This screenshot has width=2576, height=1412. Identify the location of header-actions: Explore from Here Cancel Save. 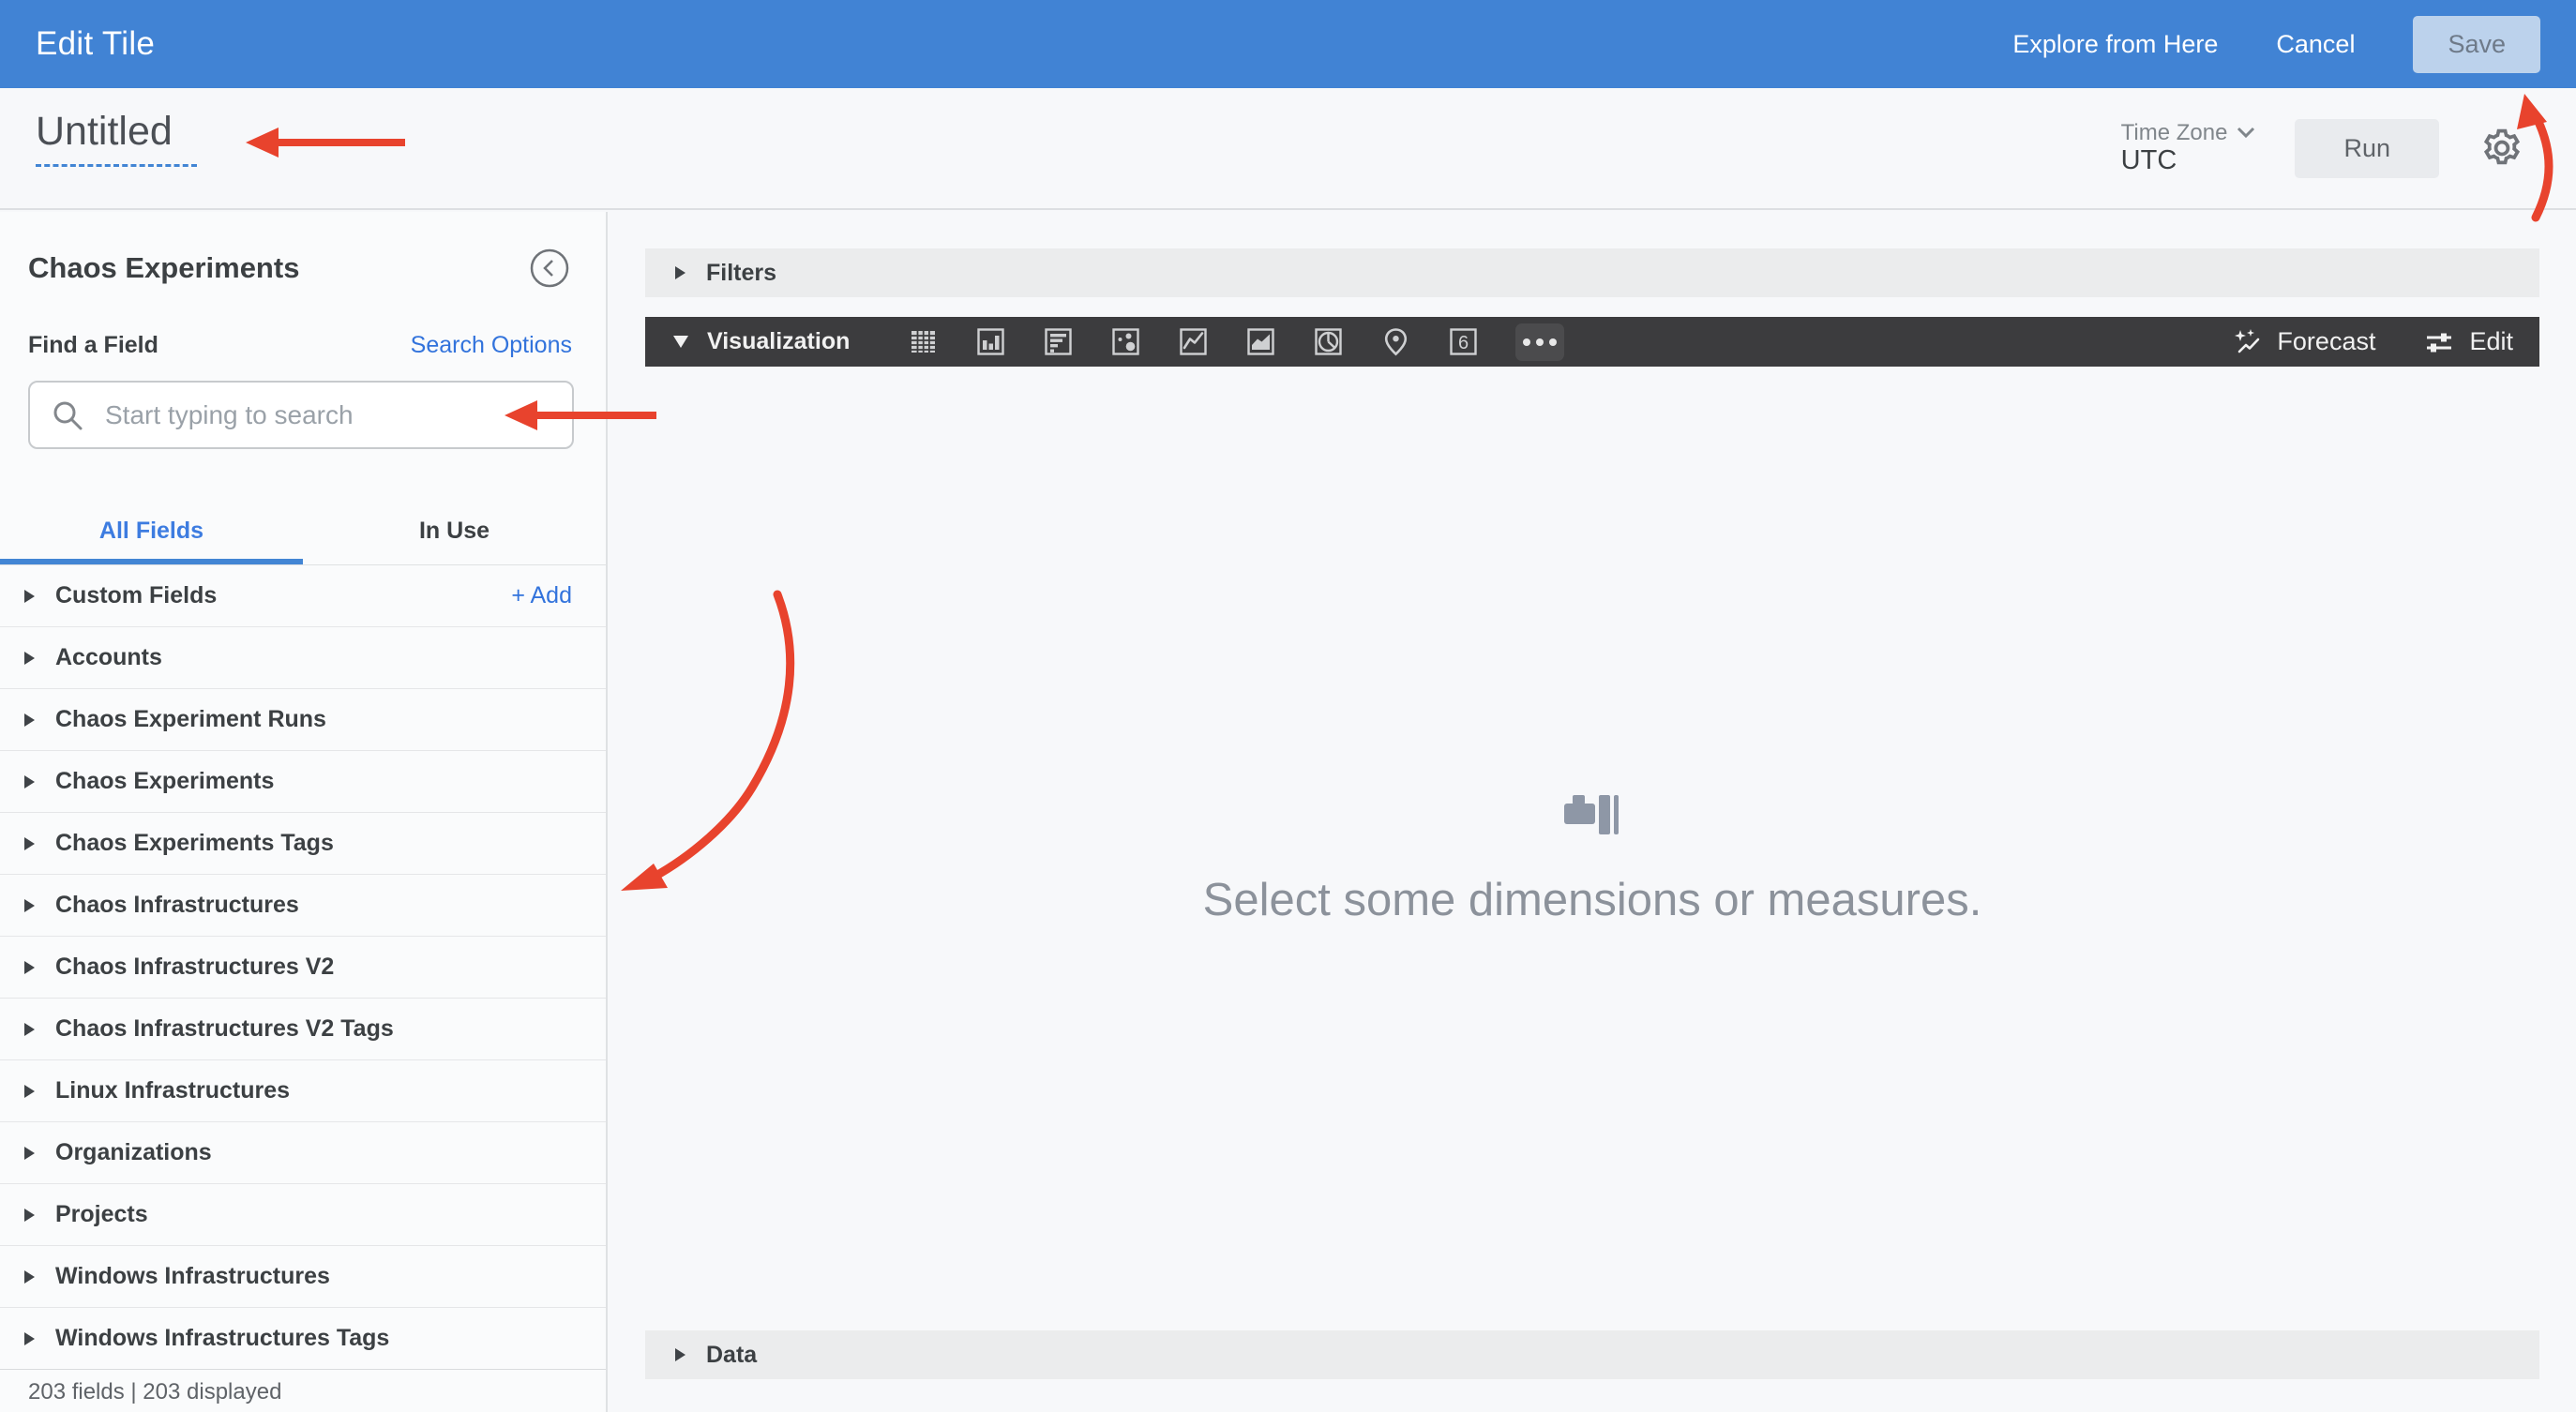
(2276, 44).